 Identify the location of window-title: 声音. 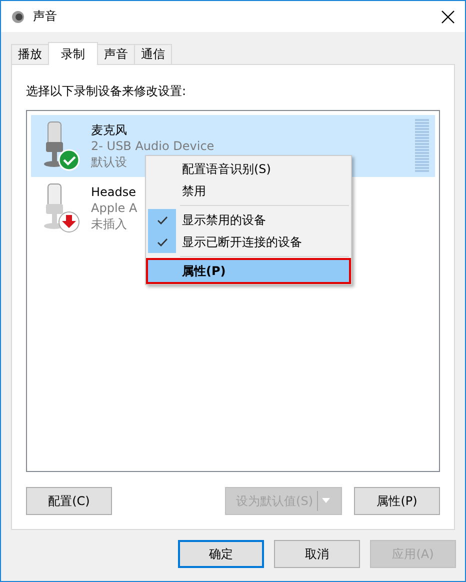
(45, 16).